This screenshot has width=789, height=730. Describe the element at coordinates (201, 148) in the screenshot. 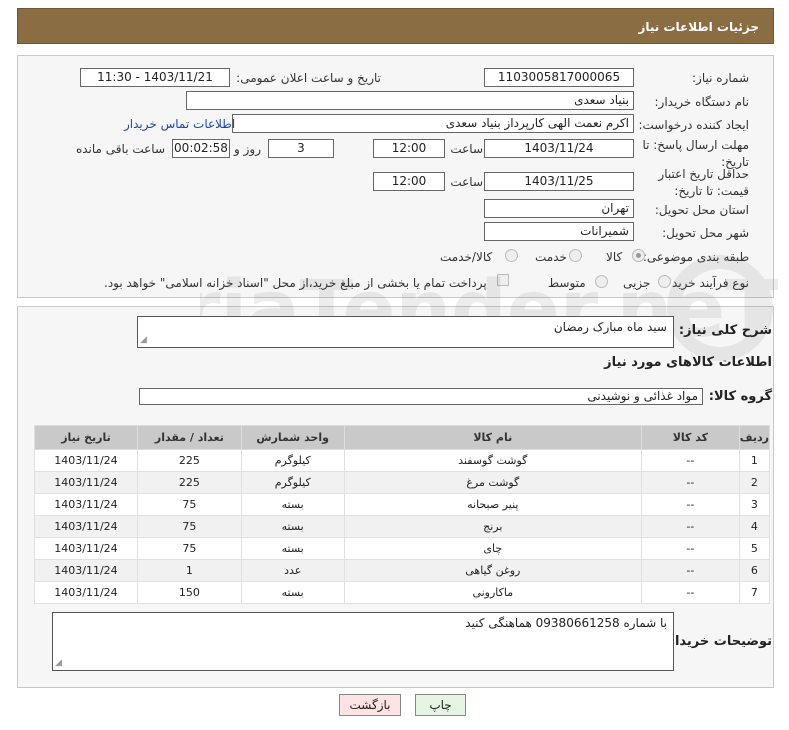

I see `remaining-time-field: 00:02:58` at that location.